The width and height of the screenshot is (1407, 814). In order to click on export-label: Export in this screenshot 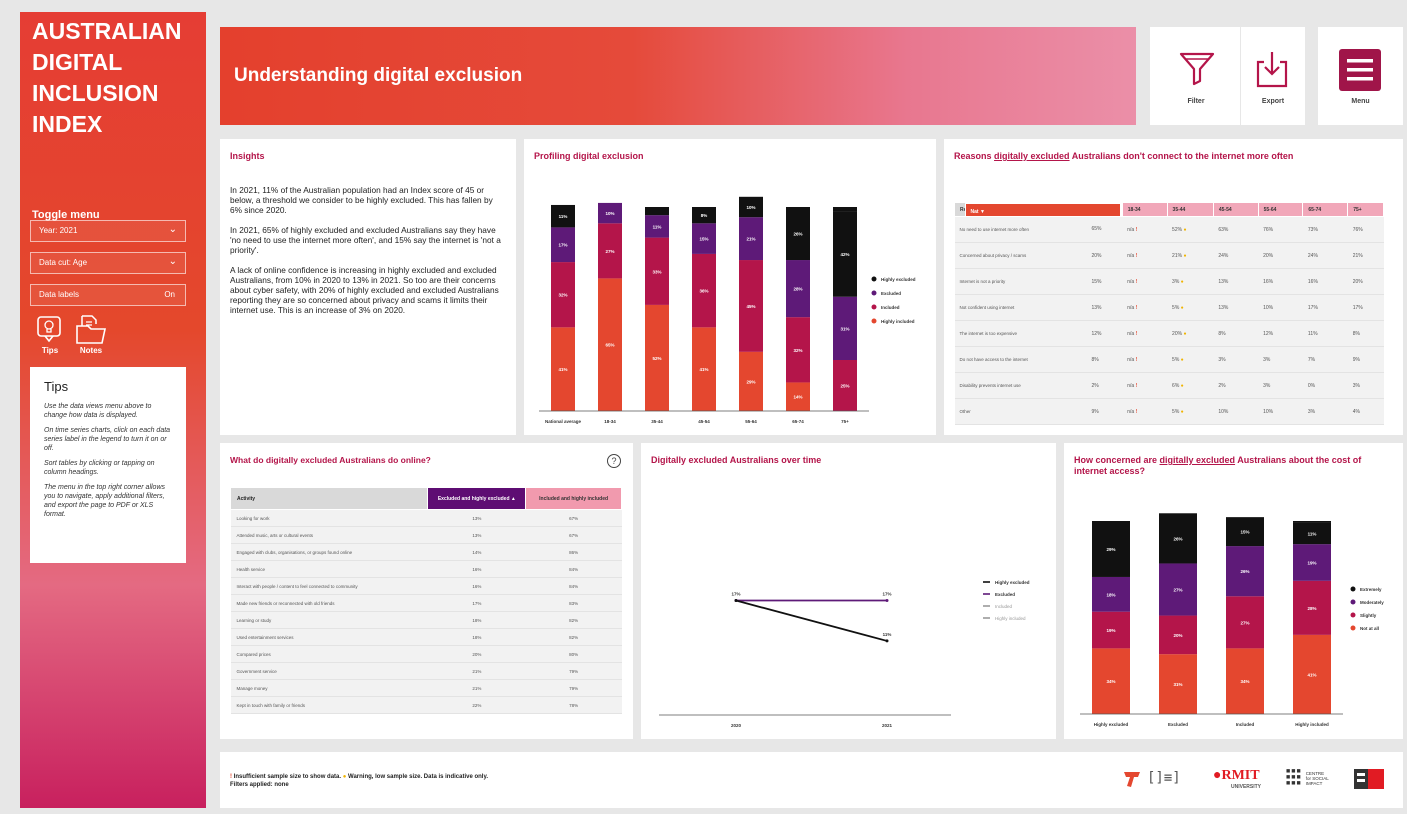, I will do `click(1273, 101)`.